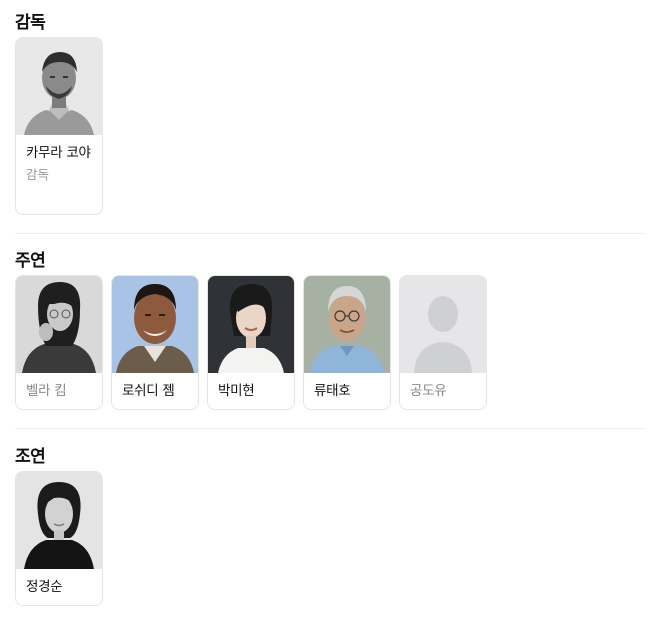 This screenshot has width=662, height=619. Describe the element at coordinates (332, 391) in the screenshot. I see `person-name: 류태호` at that location.